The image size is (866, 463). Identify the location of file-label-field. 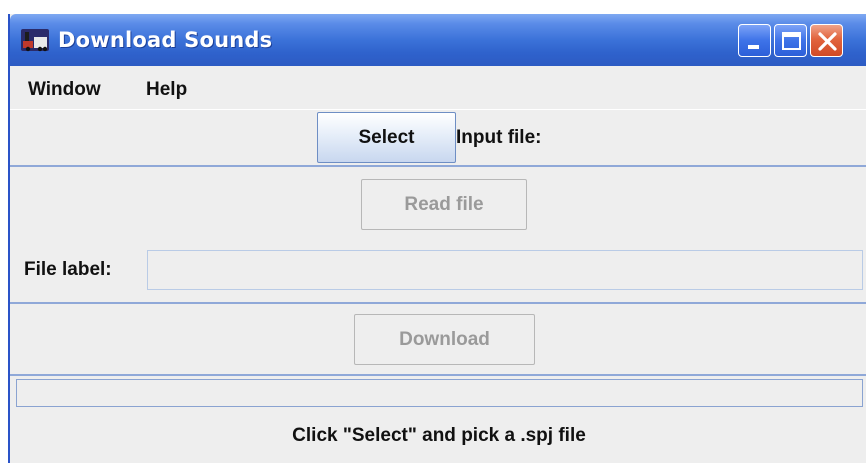
(505, 270).